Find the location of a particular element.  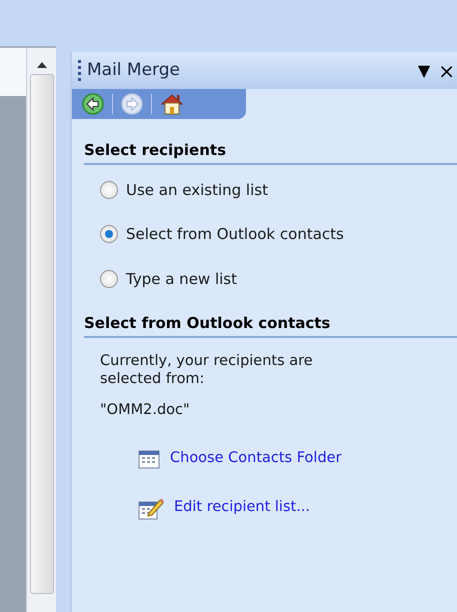

section-heading: Select from Outlook contacts is located at coordinates (270, 325).